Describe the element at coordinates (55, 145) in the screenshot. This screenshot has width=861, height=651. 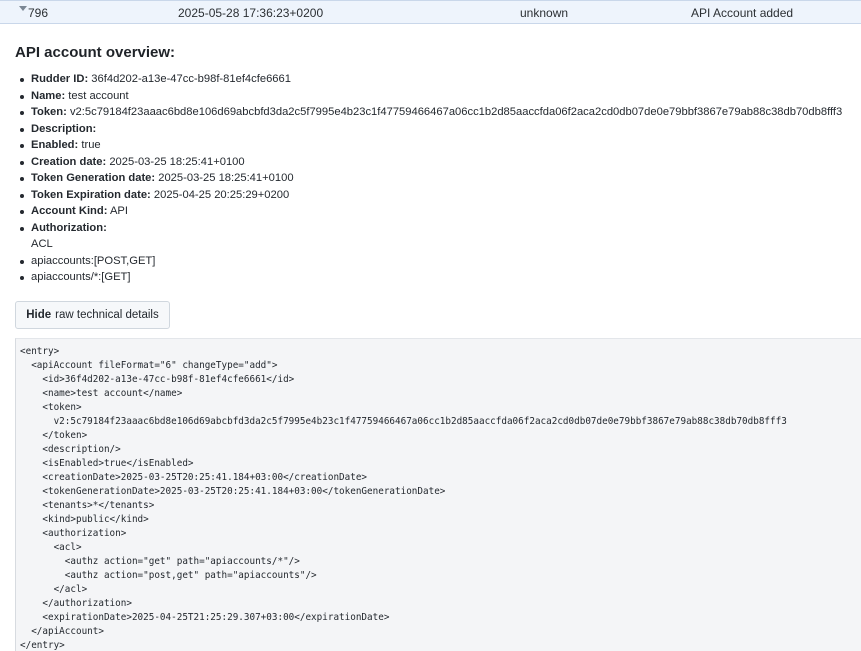
I see `field-label: Enabled:` at that location.